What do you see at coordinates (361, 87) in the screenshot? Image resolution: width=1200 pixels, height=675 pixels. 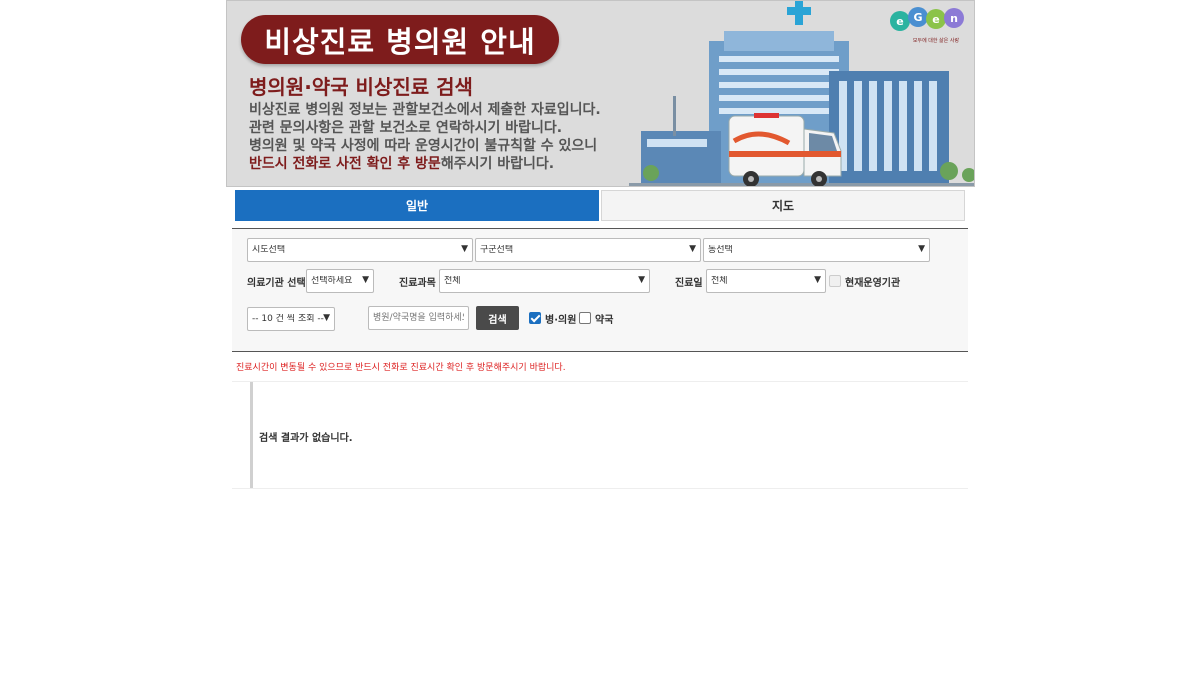 I see `banner-subtitle: 병의원·약국 비상진료 검색` at bounding box center [361, 87].